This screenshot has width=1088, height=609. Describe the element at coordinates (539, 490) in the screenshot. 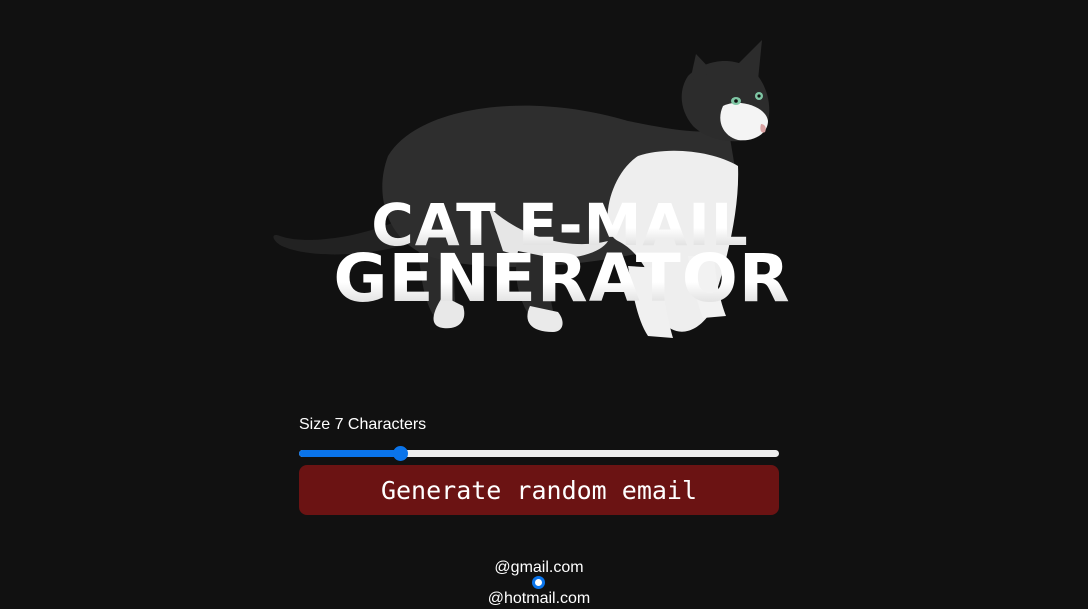

I see `generate-email-button: Generate random email` at that location.